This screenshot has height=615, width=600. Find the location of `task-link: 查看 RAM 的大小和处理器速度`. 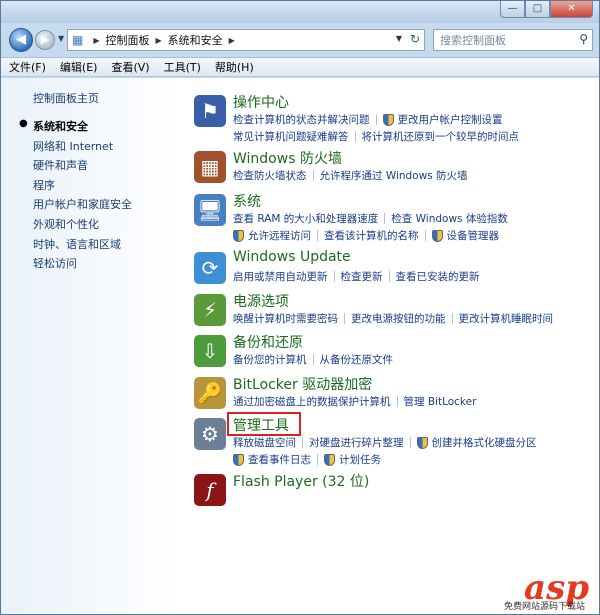

task-link: 查看 RAM 的大小和处理器速度 is located at coordinates (305, 218).